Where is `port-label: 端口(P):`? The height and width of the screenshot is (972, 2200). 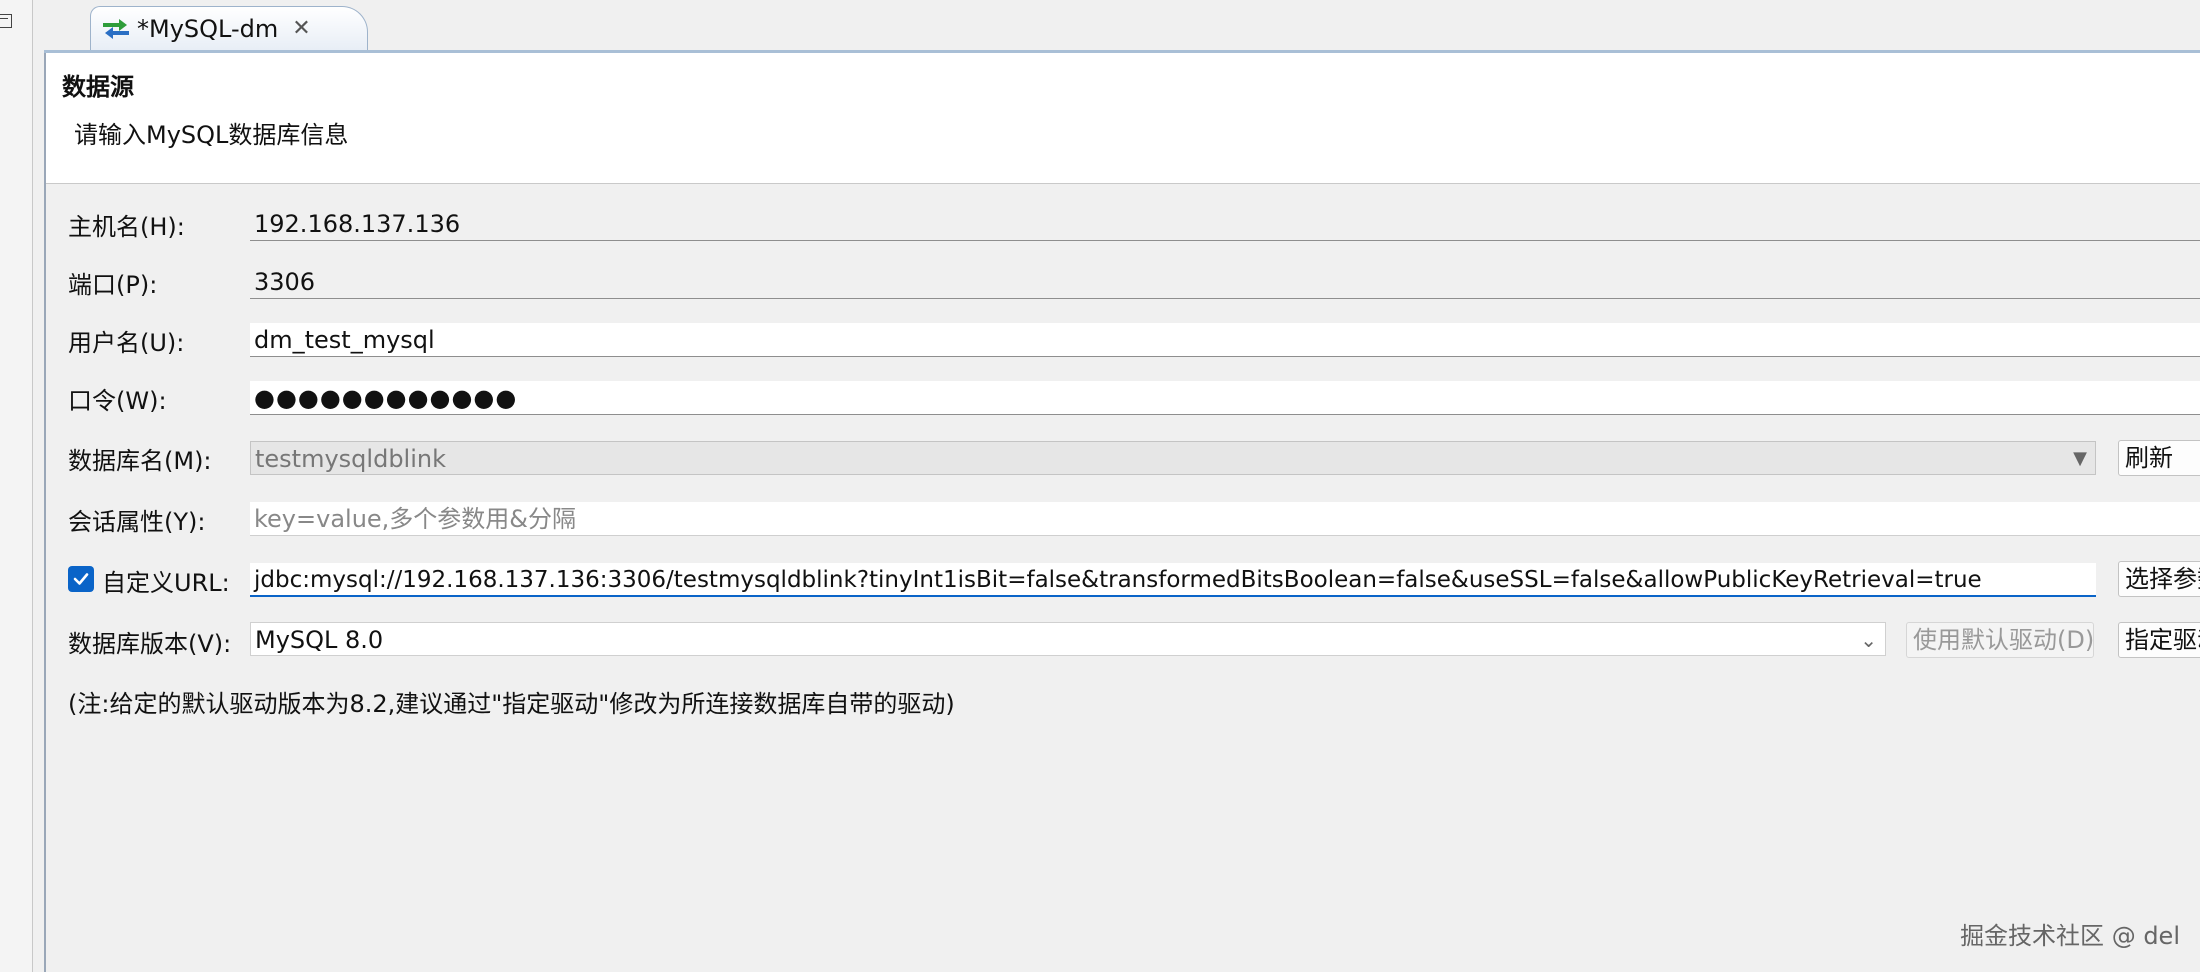
port-label: 端口(P): is located at coordinates (113, 285).